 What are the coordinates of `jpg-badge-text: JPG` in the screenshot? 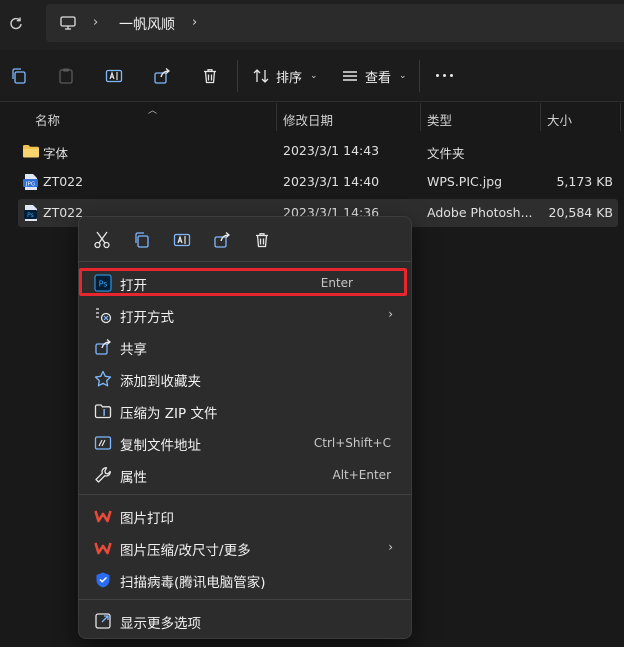 It's located at (30, 184).